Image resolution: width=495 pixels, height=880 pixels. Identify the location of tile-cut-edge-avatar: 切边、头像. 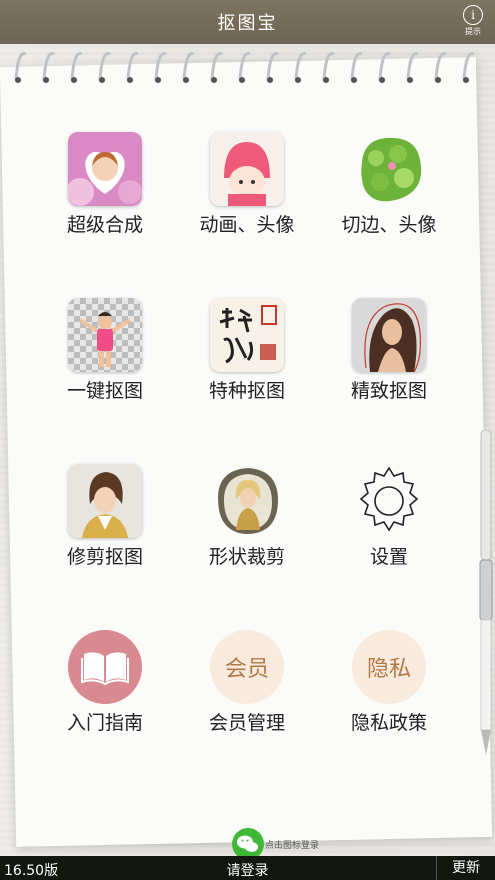
(389, 184).